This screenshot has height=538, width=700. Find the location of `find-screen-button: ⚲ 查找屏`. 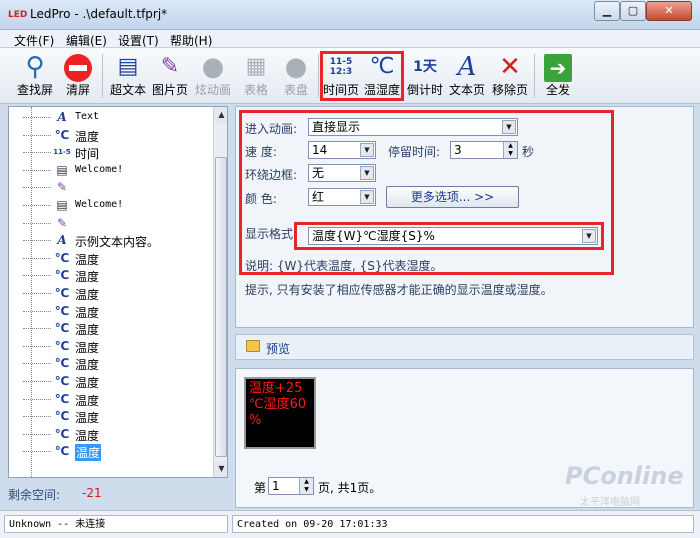

find-screen-button: ⚲ 查找屏 is located at coordinates (35, 76).